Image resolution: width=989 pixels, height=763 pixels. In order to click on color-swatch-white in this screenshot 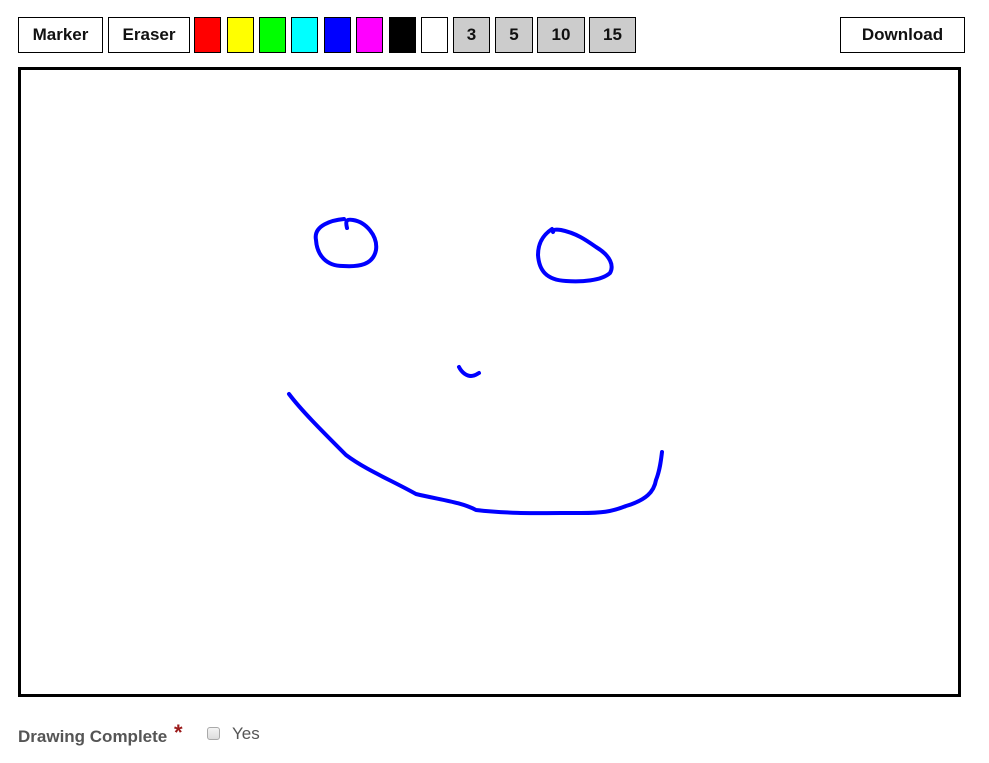, I will do `click(434, 35)`.